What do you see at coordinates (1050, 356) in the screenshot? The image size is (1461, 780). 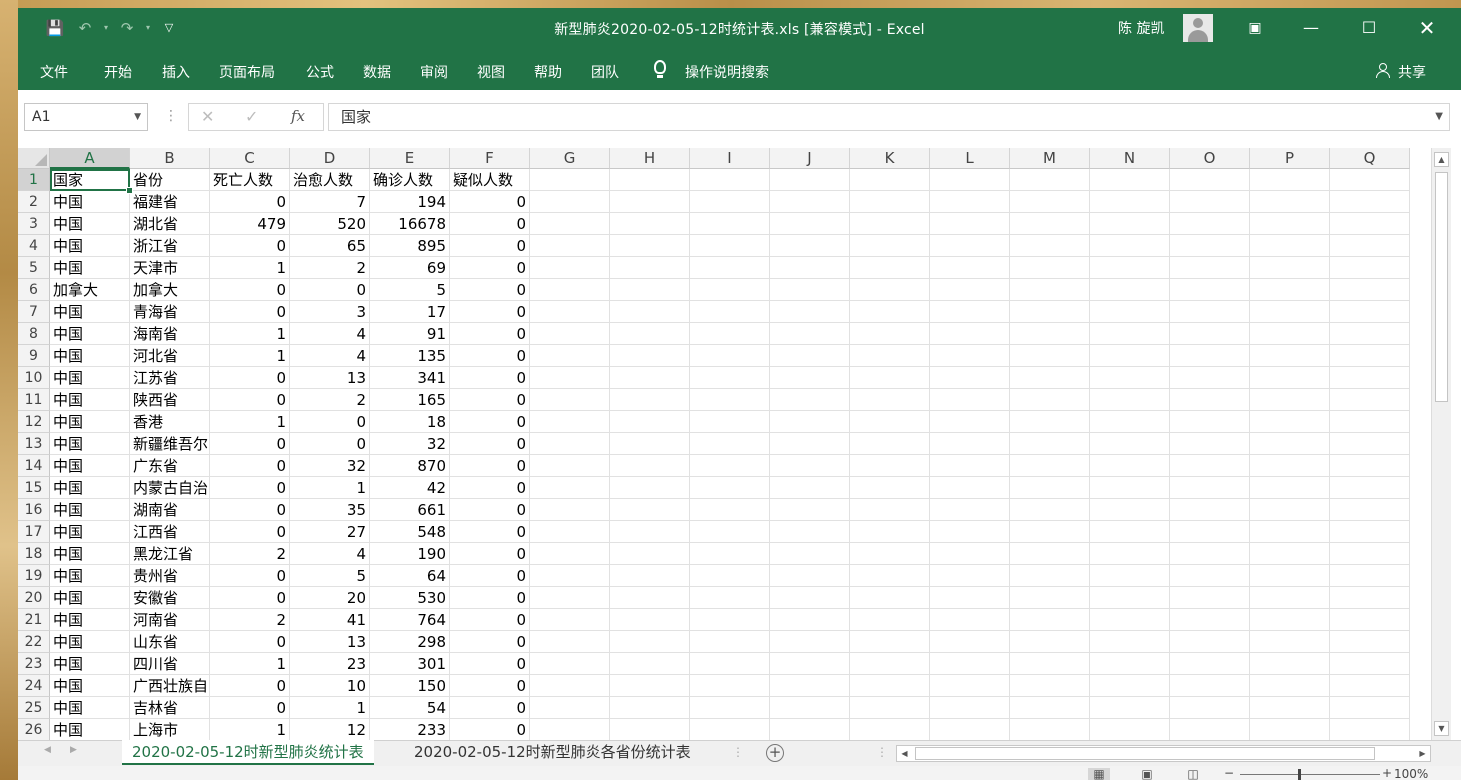 I see `cell-M9` at bounding box center [1050, 356].